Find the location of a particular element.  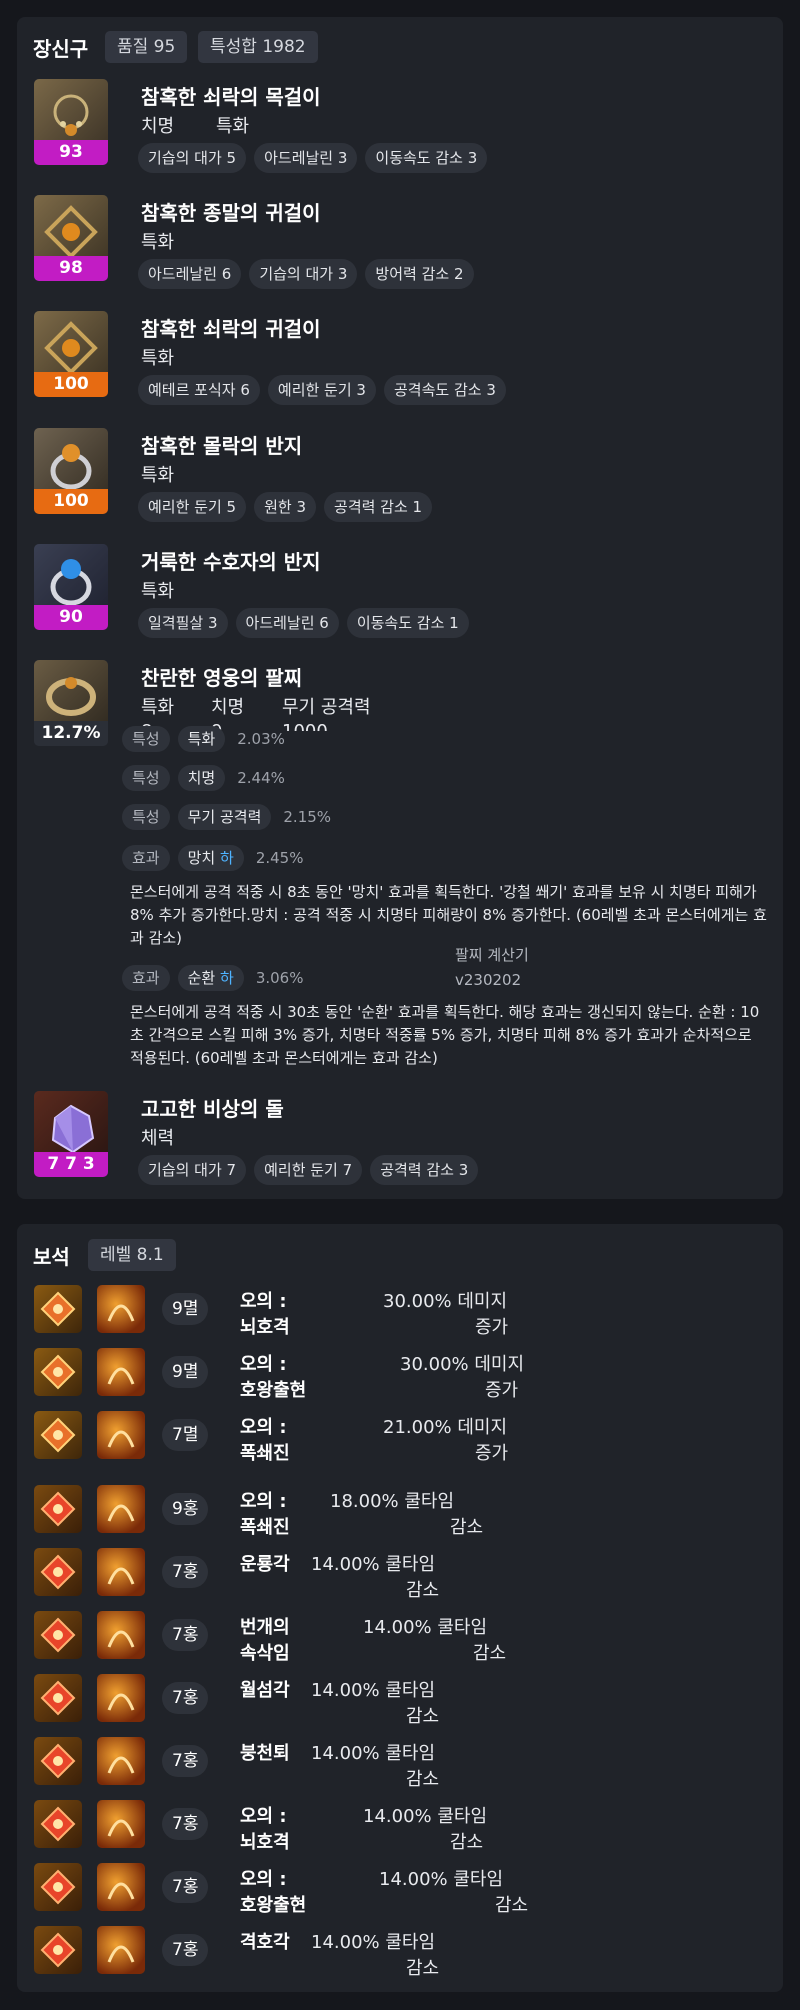

effect-name: 망치 하 is located at coordinates (210, 858).